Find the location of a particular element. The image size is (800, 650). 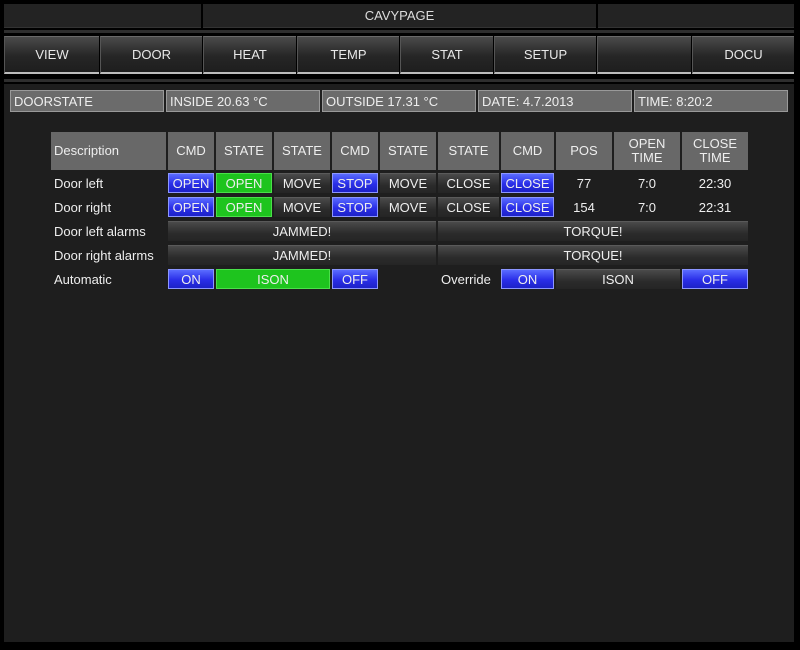

door-right-torque-alarm: TORQUE! is located at coordinates (593, 255).